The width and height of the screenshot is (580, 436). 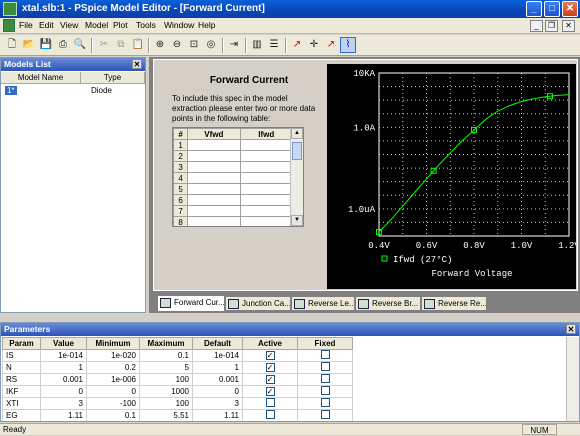 What do you see at coordinates (552, 9) in the screenshot?
I see `maximize-button: □` at bounding box center [552, 9].